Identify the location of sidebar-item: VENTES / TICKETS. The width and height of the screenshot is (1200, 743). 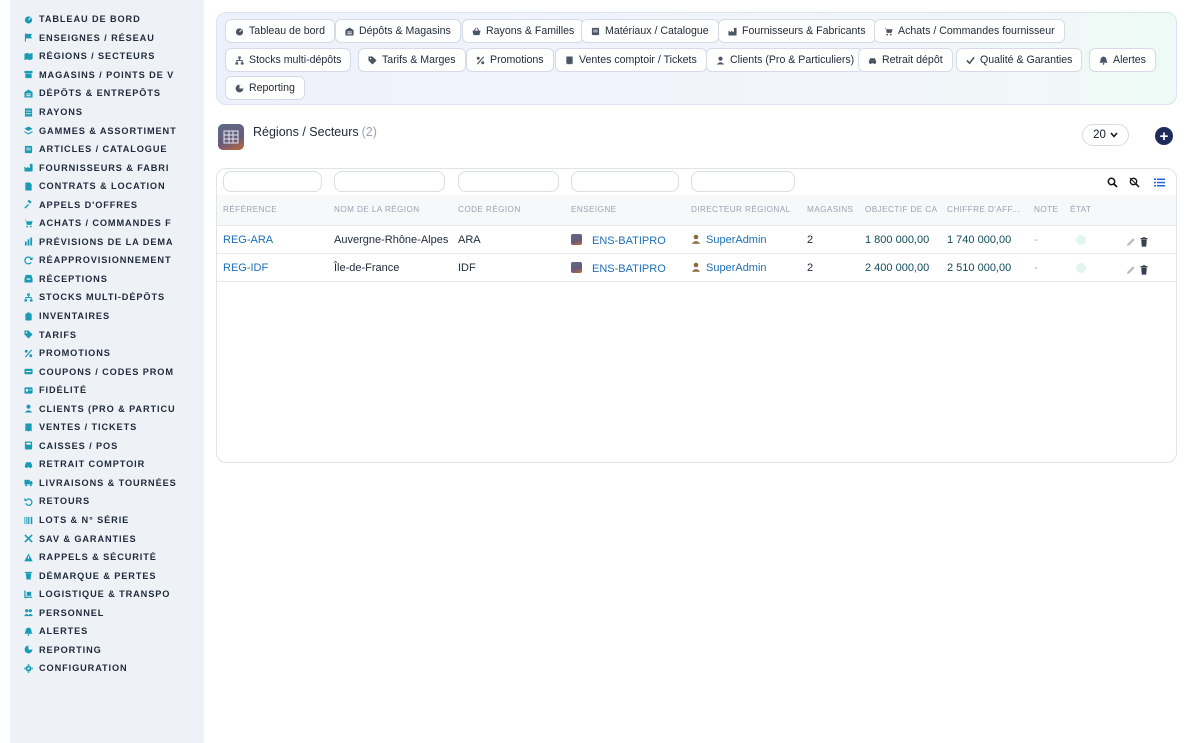
(107, 427).